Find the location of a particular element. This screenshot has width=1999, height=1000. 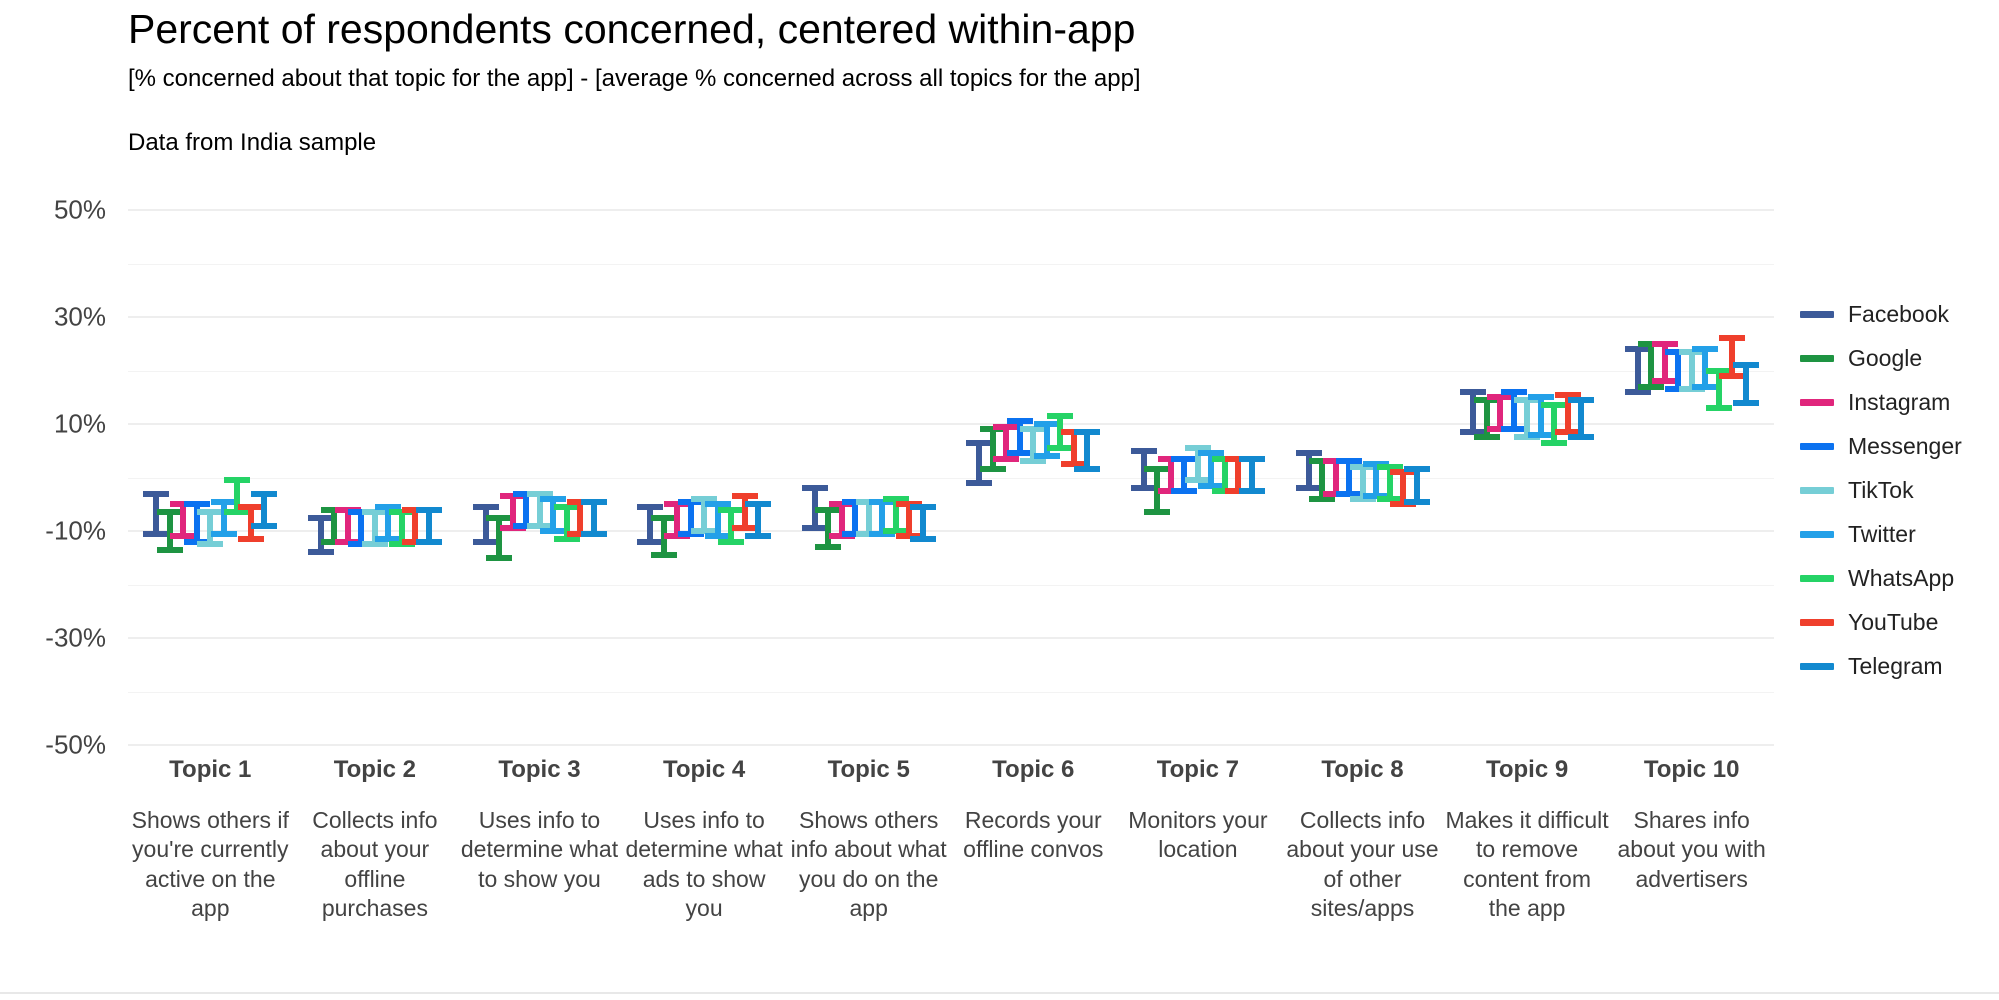

legend-item-whatsapp: WhatsApp is located at coordinates (1899, 578).